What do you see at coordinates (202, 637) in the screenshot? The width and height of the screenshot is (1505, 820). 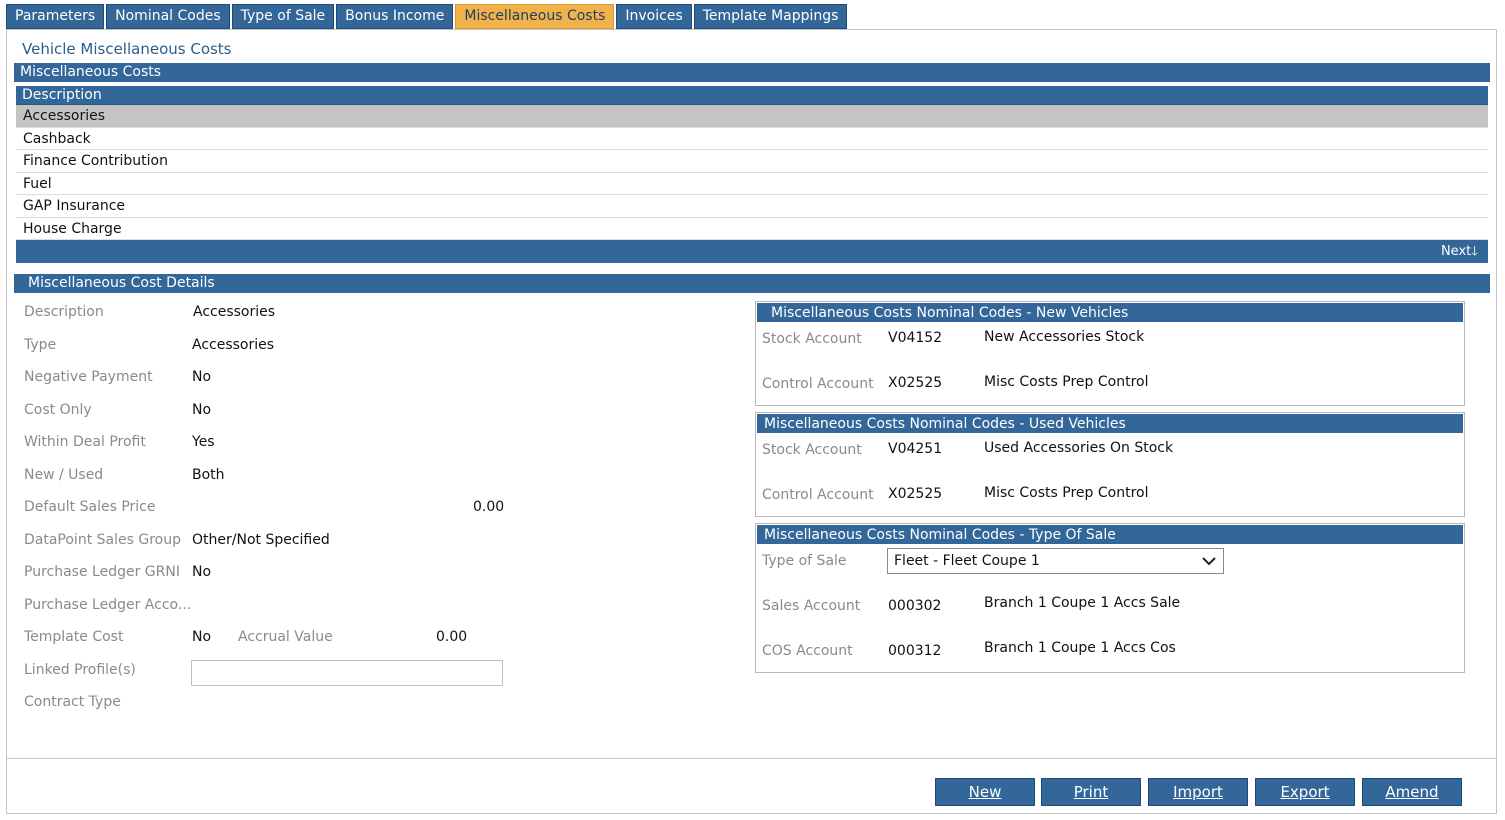 I see `template-cost-value: No` at bounding box center [202, 637].